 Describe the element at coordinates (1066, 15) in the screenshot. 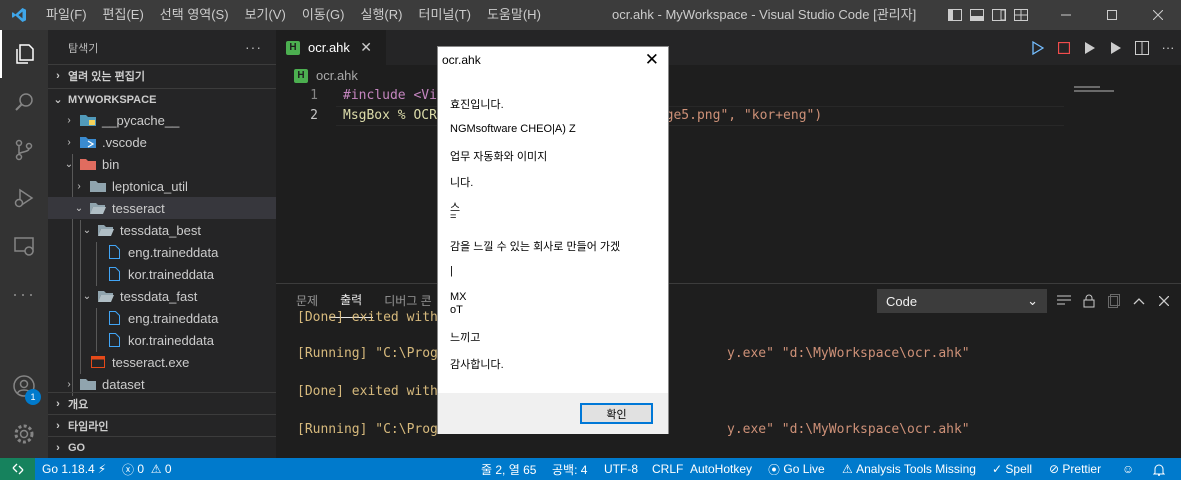

I see `minimize-icon` at that location.